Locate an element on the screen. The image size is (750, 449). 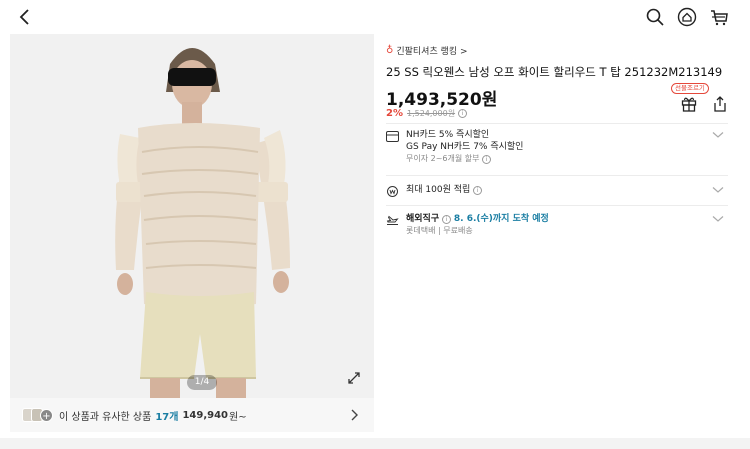
gift-request-badge: 선물조르기 is located at coordinates (690, 88).